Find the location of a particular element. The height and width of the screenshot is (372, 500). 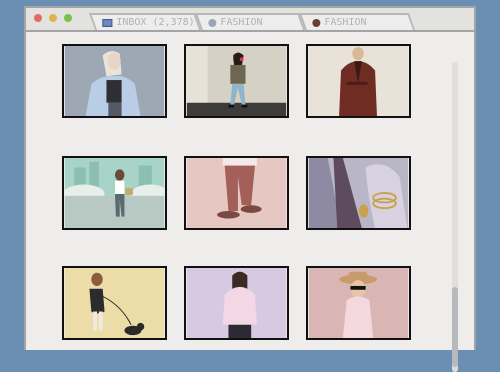

woman-walking-dog-image is located at coordinates (114, 303).